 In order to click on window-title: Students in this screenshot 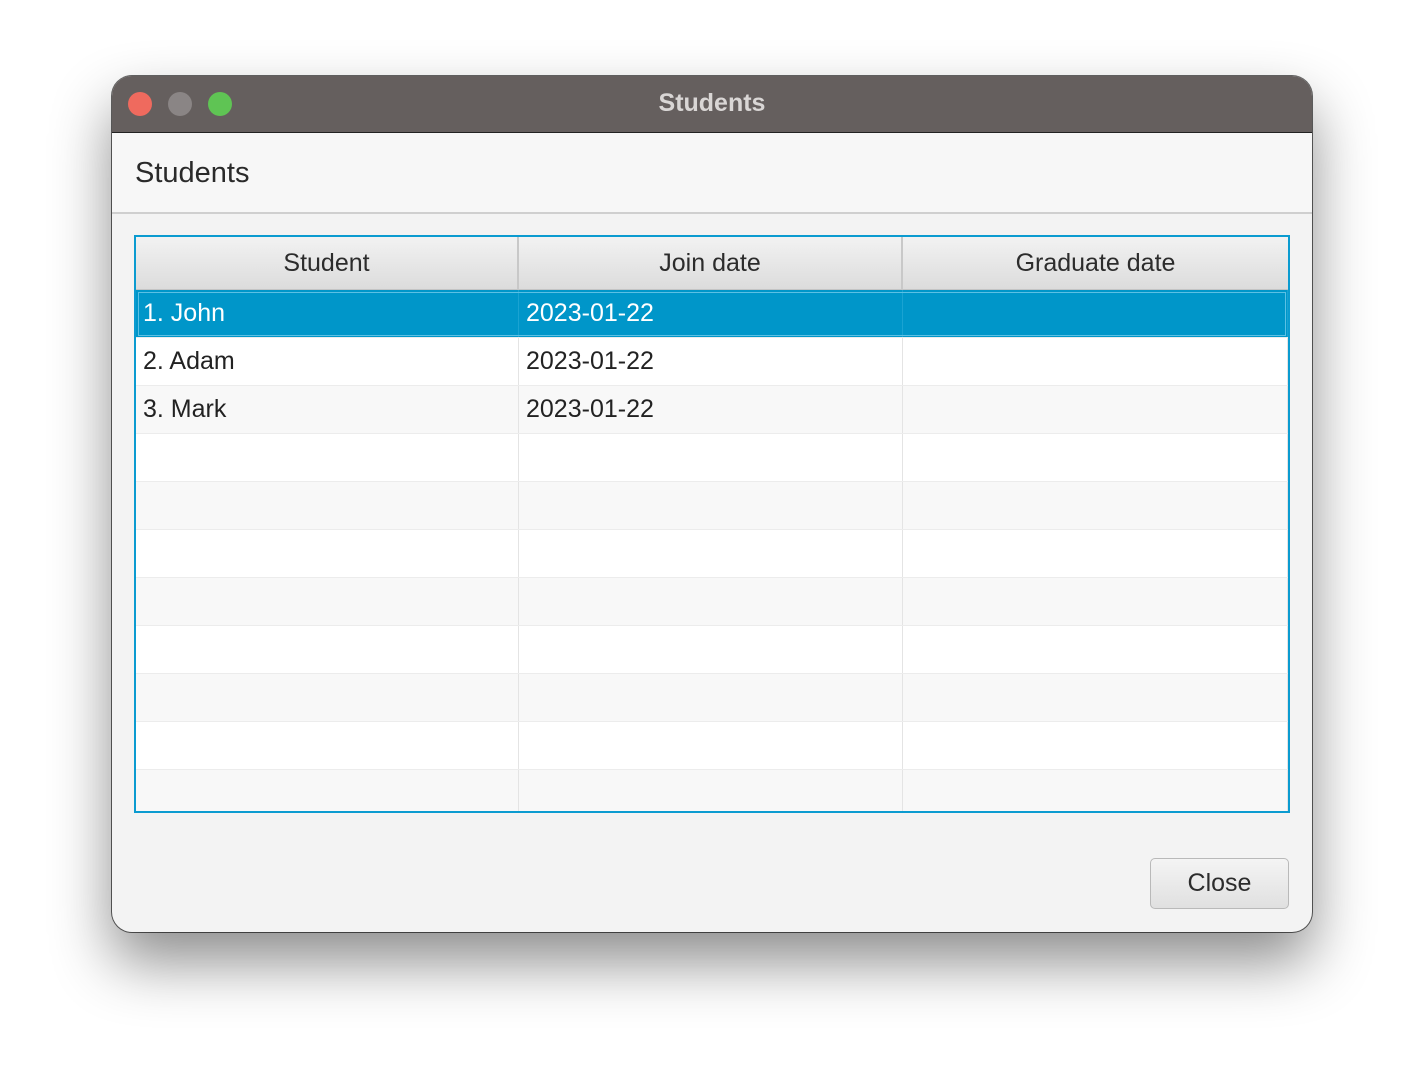, I will do `click(712, 103)`.